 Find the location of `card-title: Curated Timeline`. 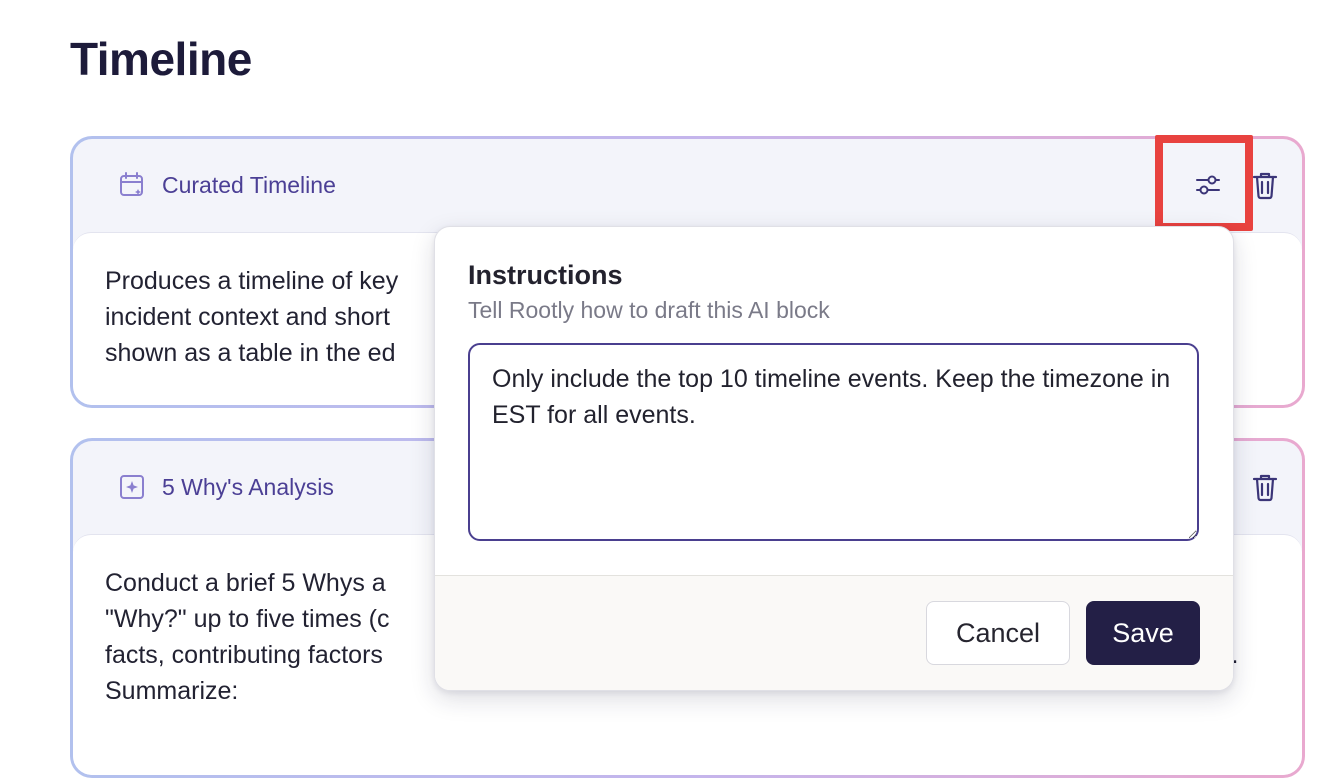

card-title: Curated Timeline is located at coordinates (249, 185).